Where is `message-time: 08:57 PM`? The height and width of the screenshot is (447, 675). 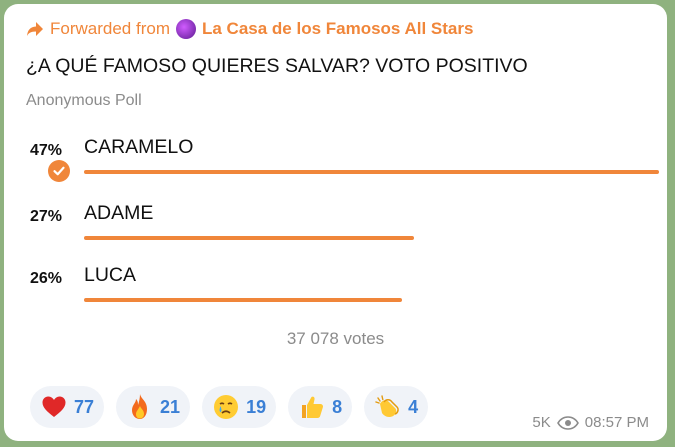 message-time: 08:57 PM is located at coordinates (616, 422).